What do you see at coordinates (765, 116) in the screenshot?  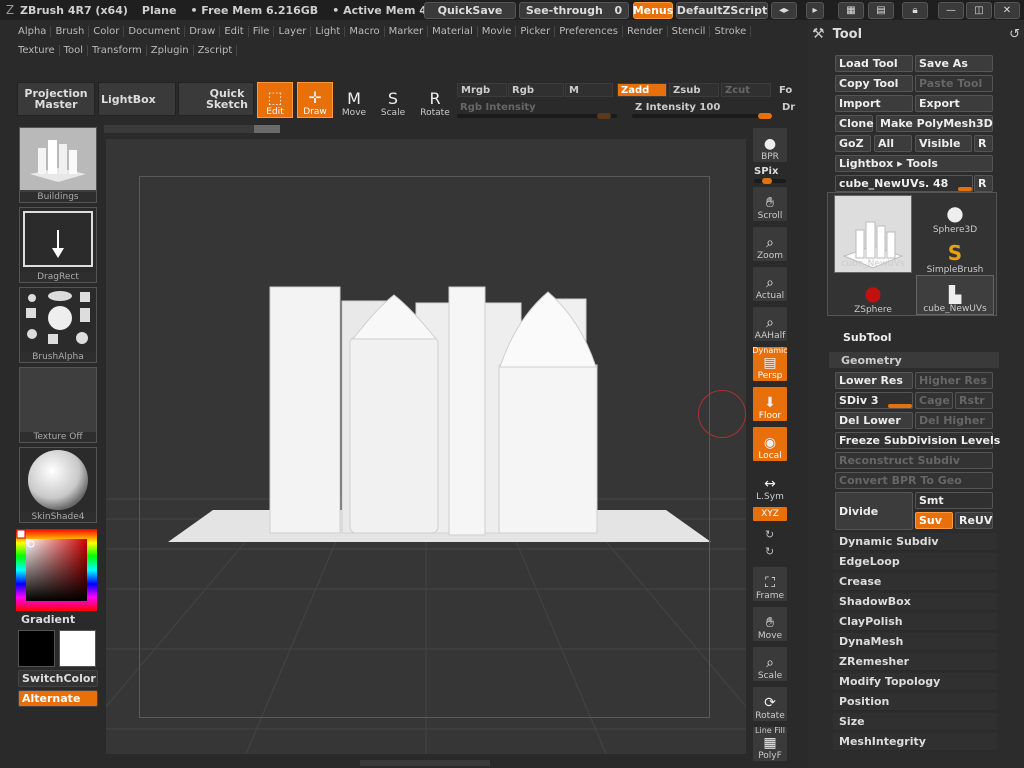 I see `z-intensity-knob` at bounding box center [765, 116].